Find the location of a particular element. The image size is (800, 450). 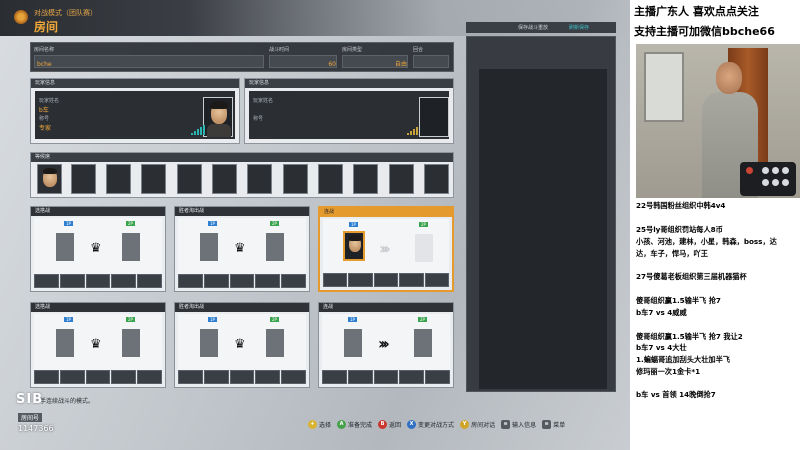

replay-list is located at coordinates (543, 229).